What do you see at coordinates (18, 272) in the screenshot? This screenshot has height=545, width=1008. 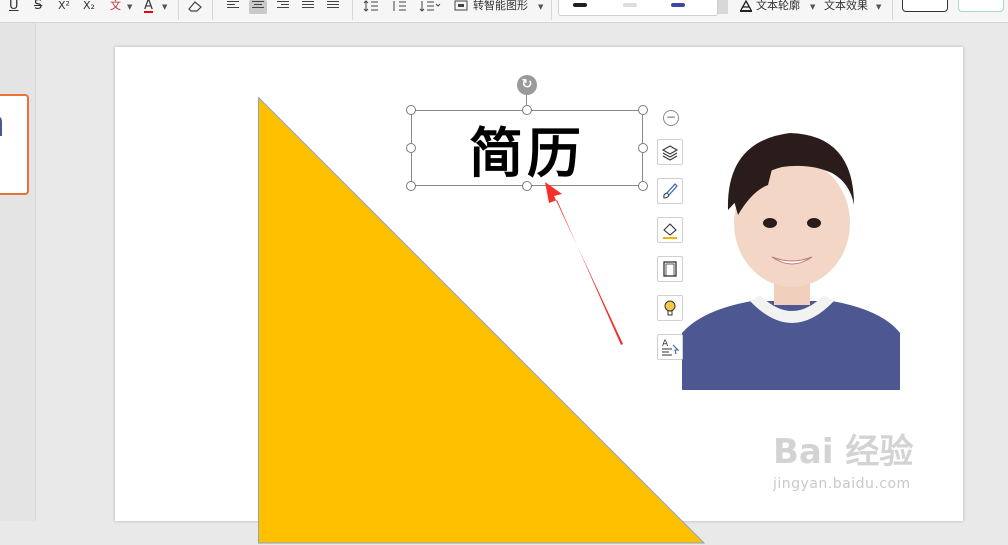 I see `slide-thumbnail-panel` at bounding box center [18, 272].